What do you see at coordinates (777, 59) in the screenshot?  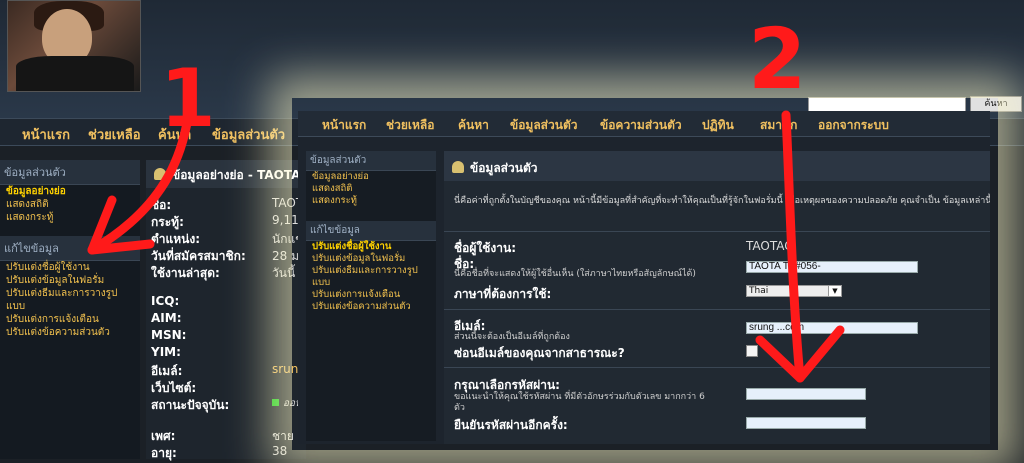 I see `step-2-label: 2` at bounding box center [777, 59].